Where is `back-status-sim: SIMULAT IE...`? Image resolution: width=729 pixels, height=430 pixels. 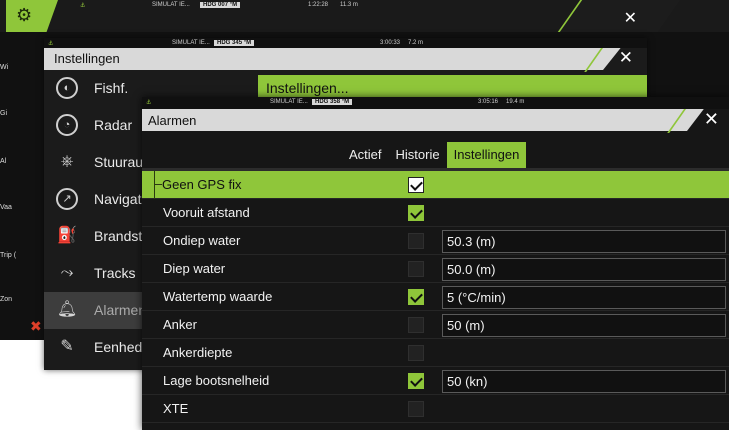
back-status-sim: SIMULAT IE... is located at coordinates (171, 5).